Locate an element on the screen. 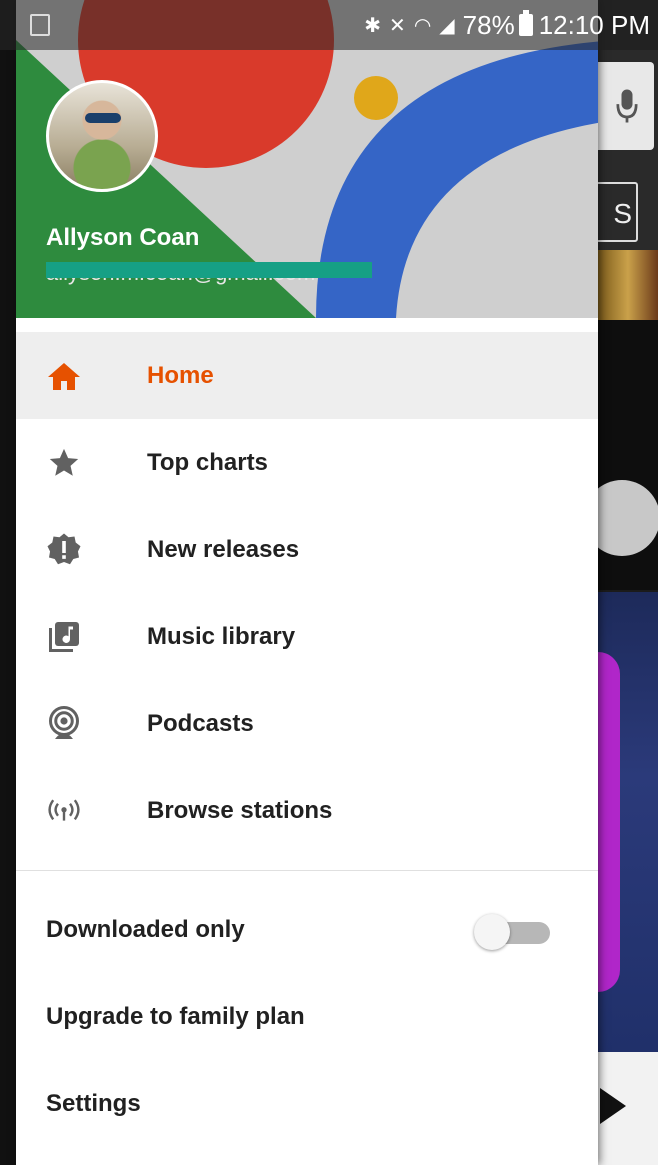 The height and width of the screenshot is (1165, 658). menu-item-home: Home is located at coordinates (307, 375).